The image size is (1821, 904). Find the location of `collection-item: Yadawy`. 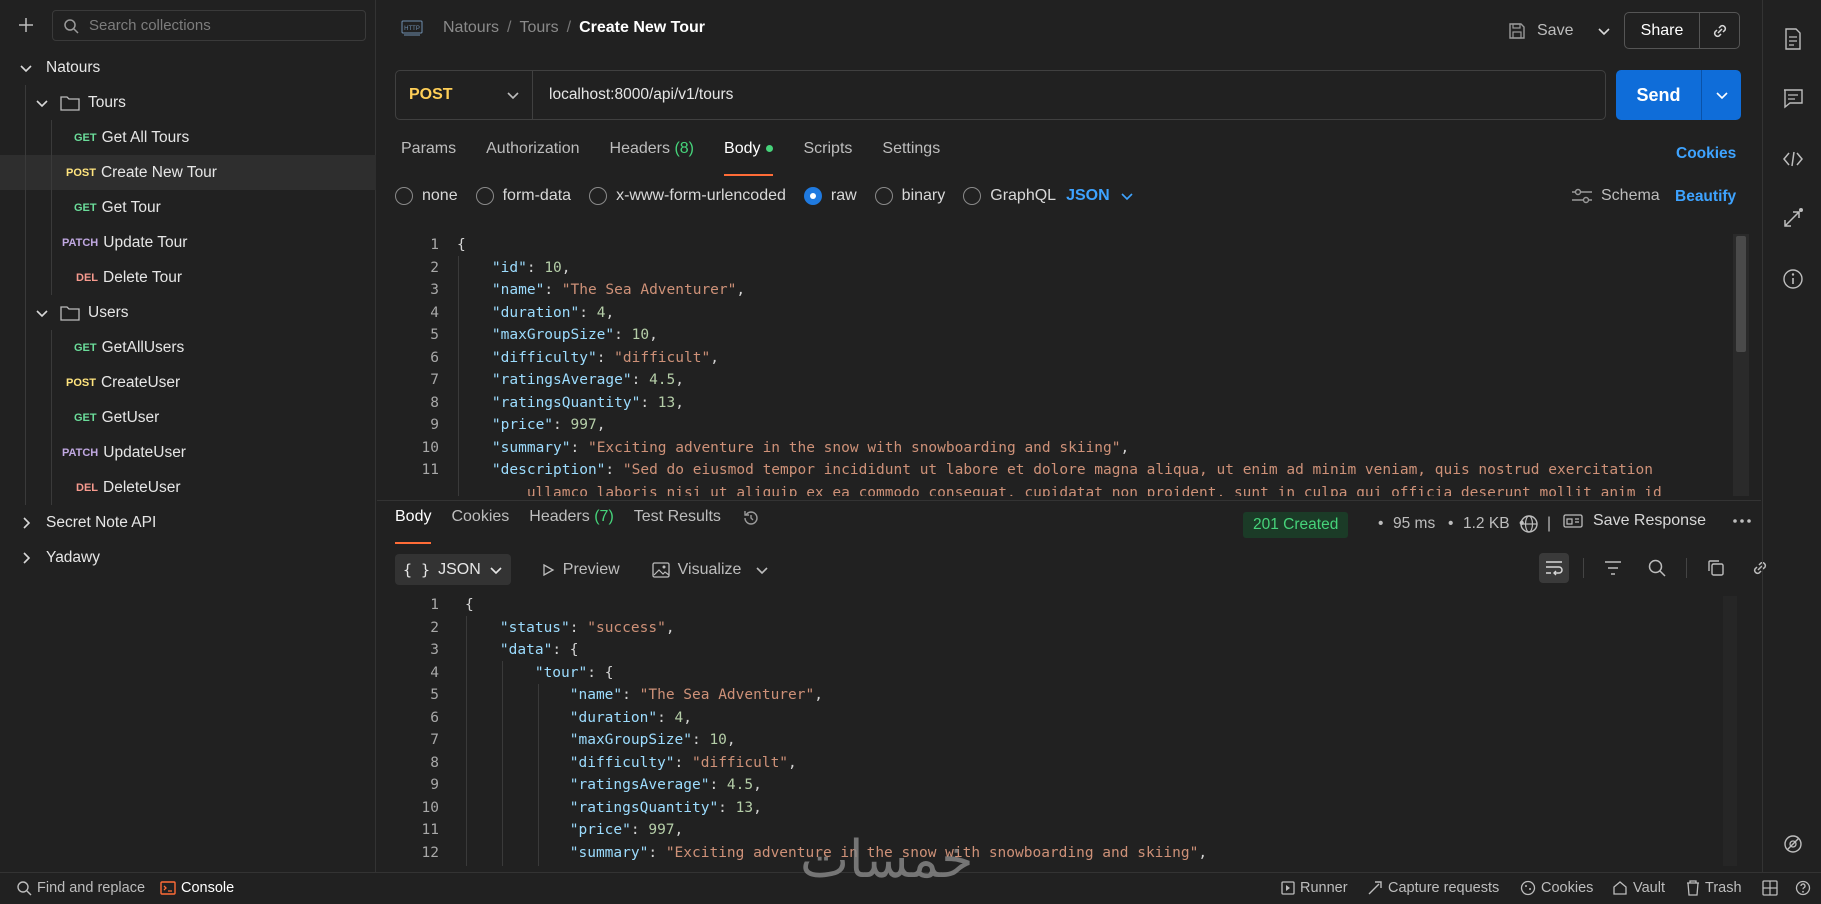

collection-item: Yadawy is located at coordinates (188, 557).